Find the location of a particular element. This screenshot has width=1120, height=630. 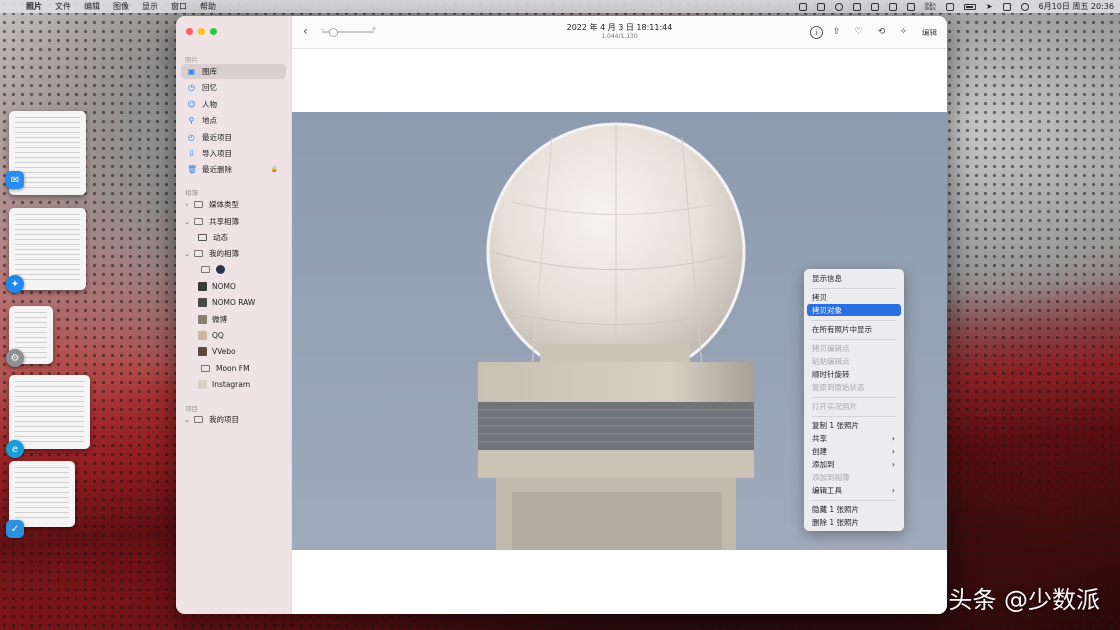

sidebar-item-people: ☺ 人物 is located at coordinates (233, 104).